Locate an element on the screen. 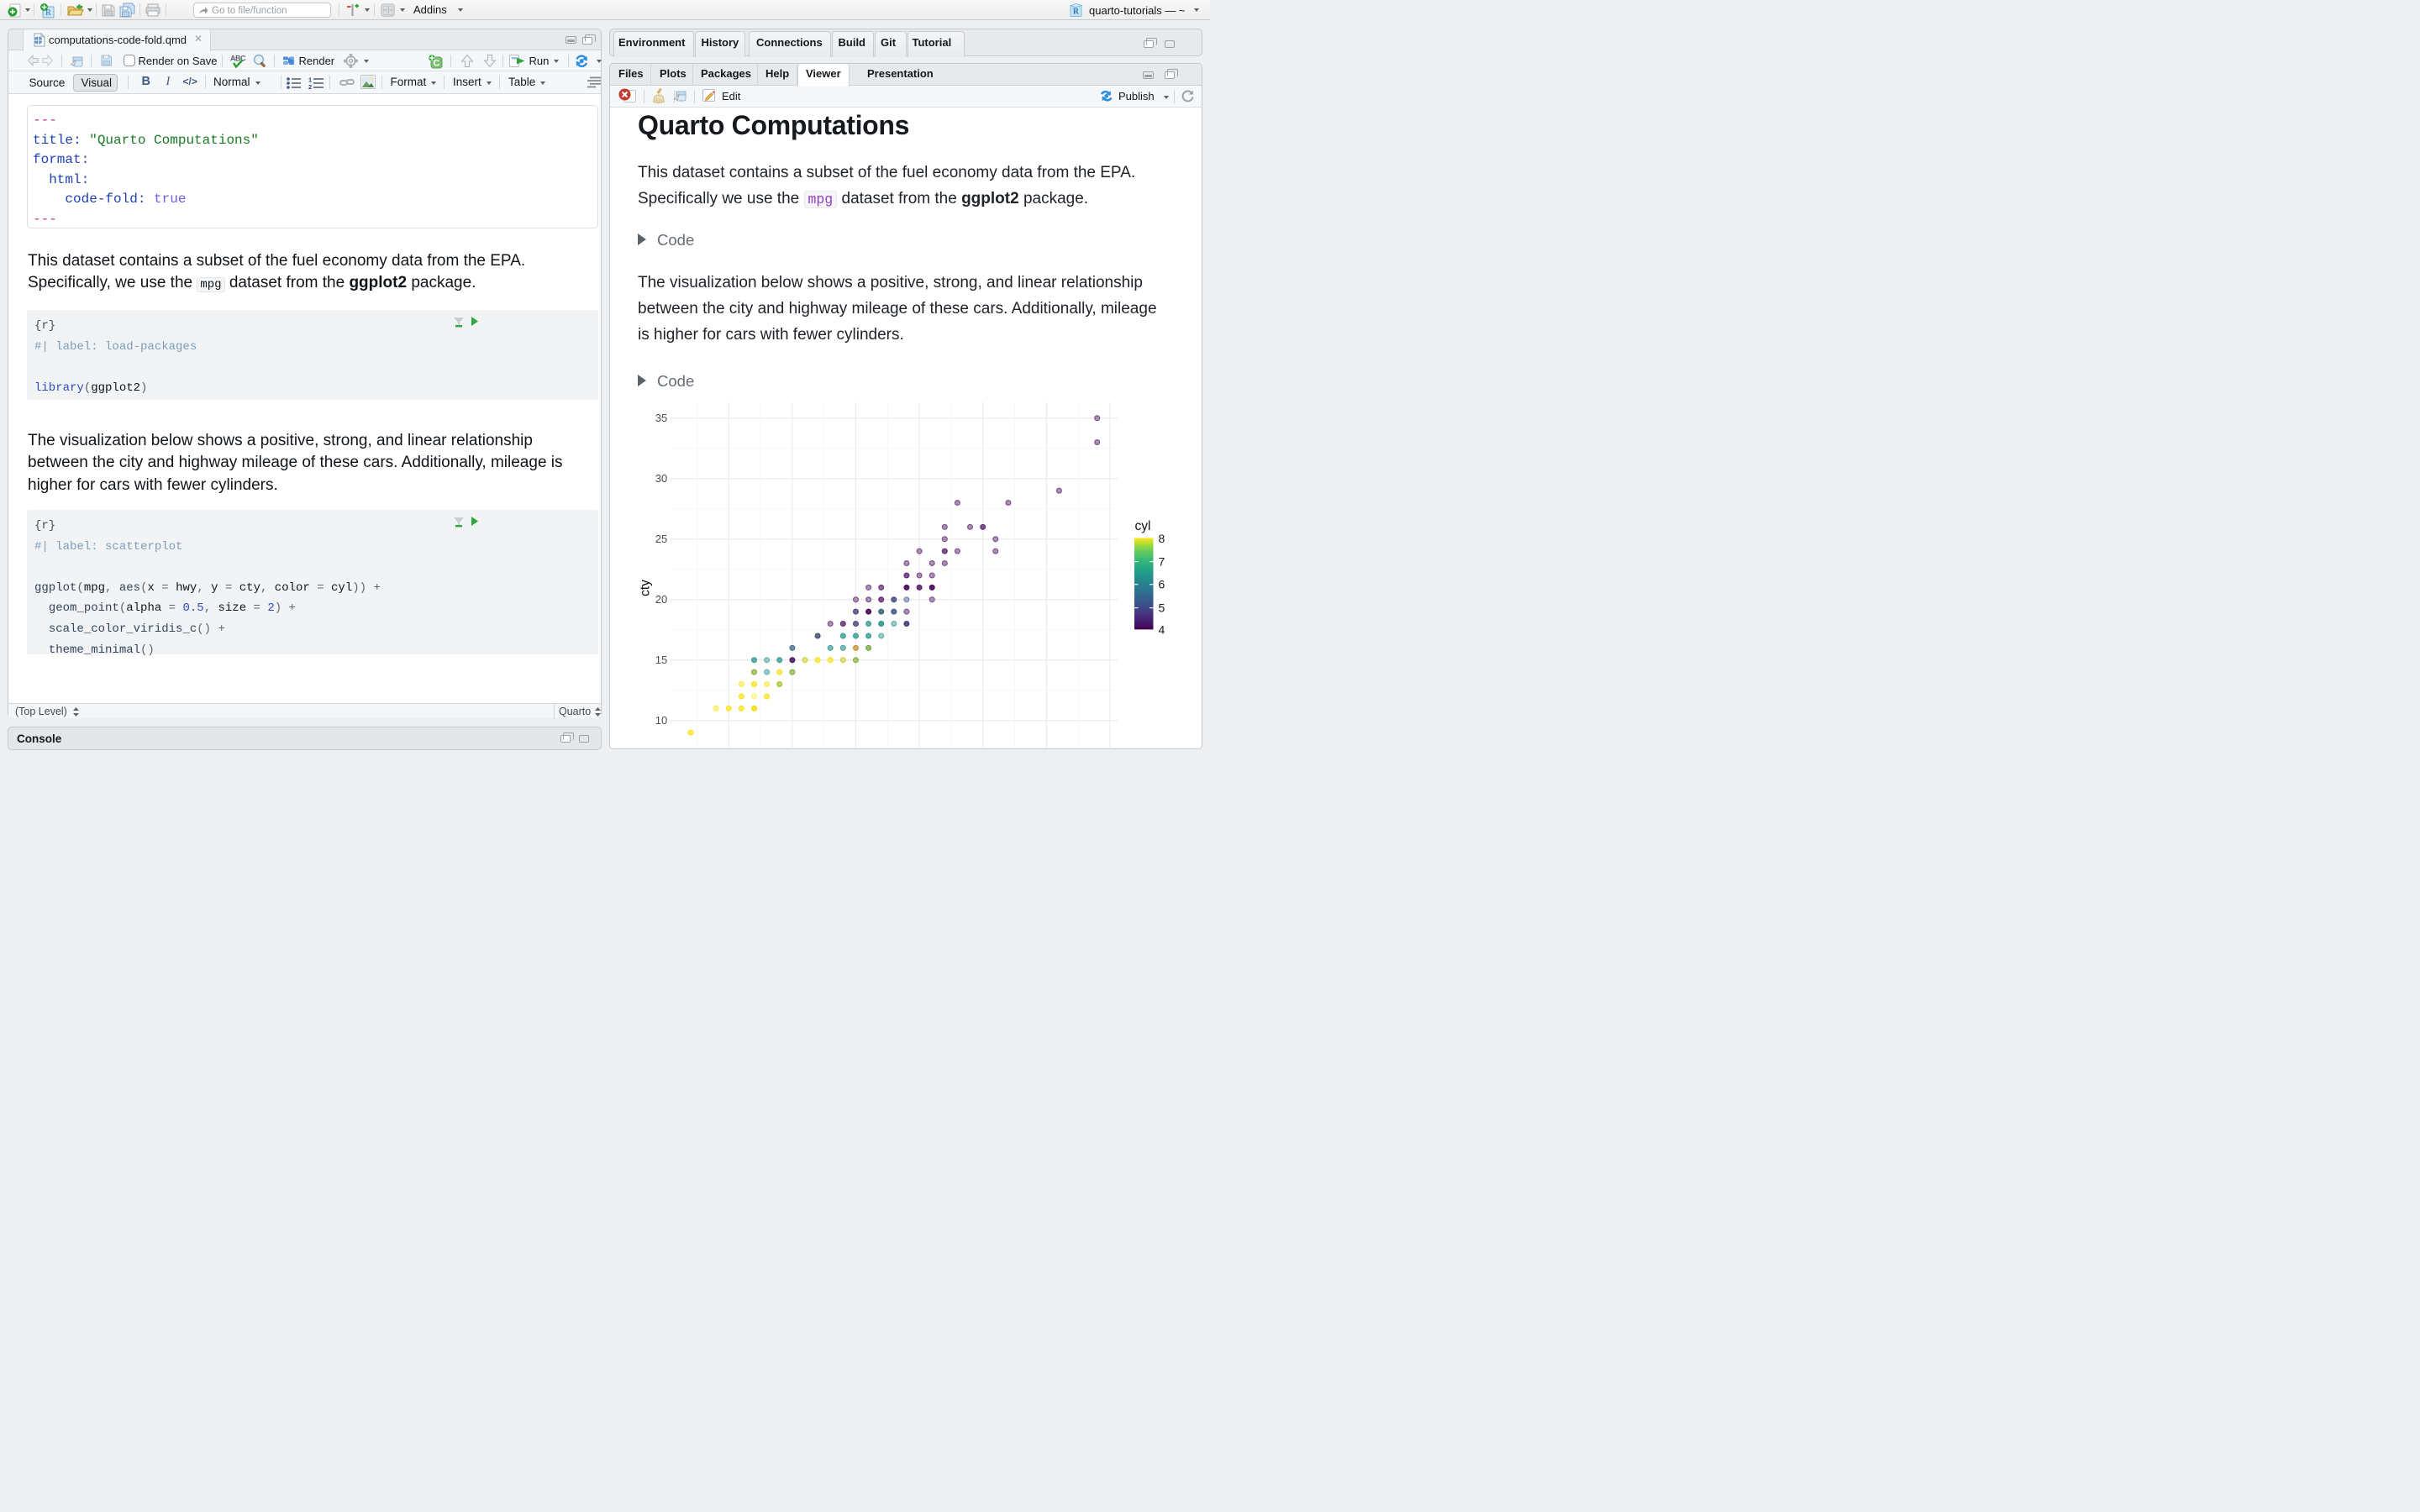  svg-text: 25 is located at coordinates (661, 539).